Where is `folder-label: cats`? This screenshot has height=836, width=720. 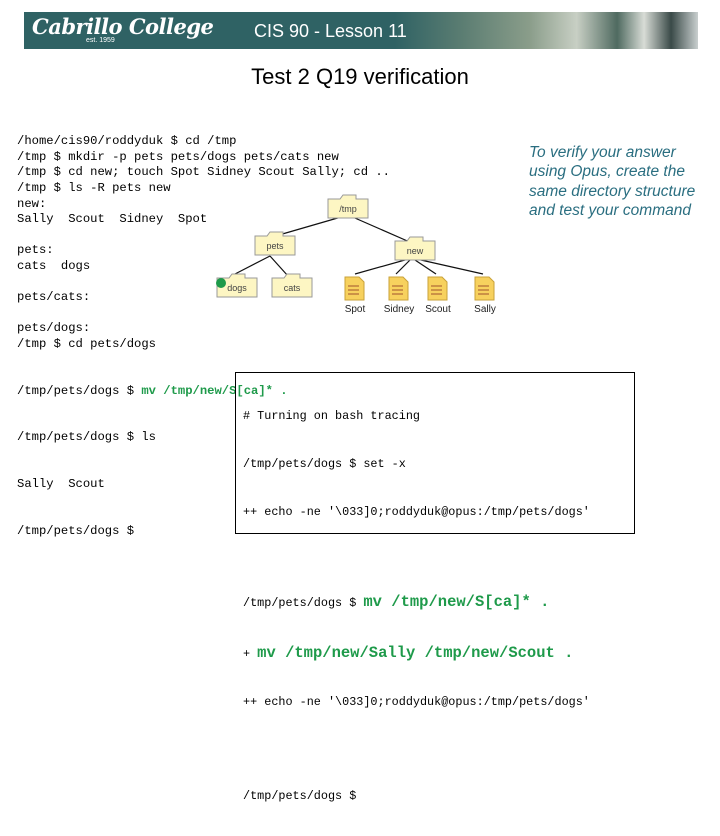
folder-label: cats is located at coordinates (292, 288).